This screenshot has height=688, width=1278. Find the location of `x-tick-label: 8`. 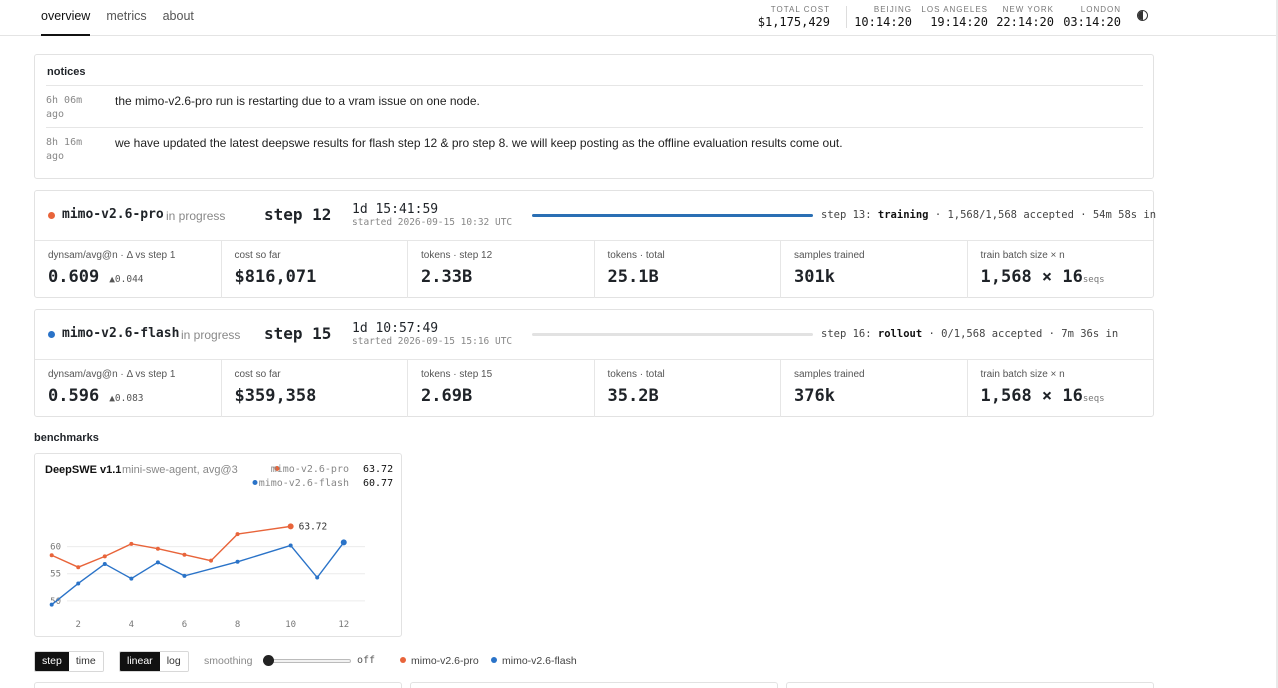

x-tick-label: 8 is located at coordinates (237, 625).